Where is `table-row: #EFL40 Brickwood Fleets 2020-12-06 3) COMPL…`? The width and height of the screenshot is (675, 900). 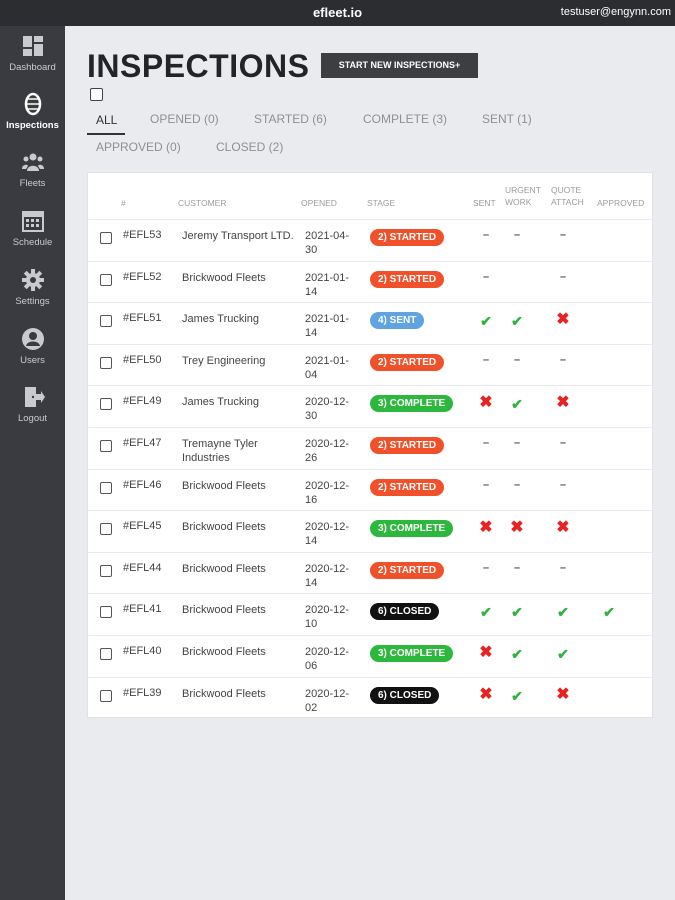
table-row: #EFL40 Brickwood Fleets 2020-12-06 3) COMPL… is located at coordinates (370, 656).